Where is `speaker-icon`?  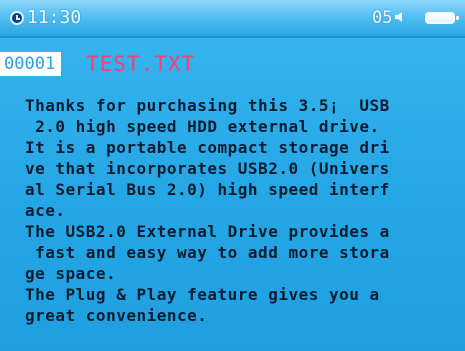 speaker-icon is located at coordinates (398, 17).